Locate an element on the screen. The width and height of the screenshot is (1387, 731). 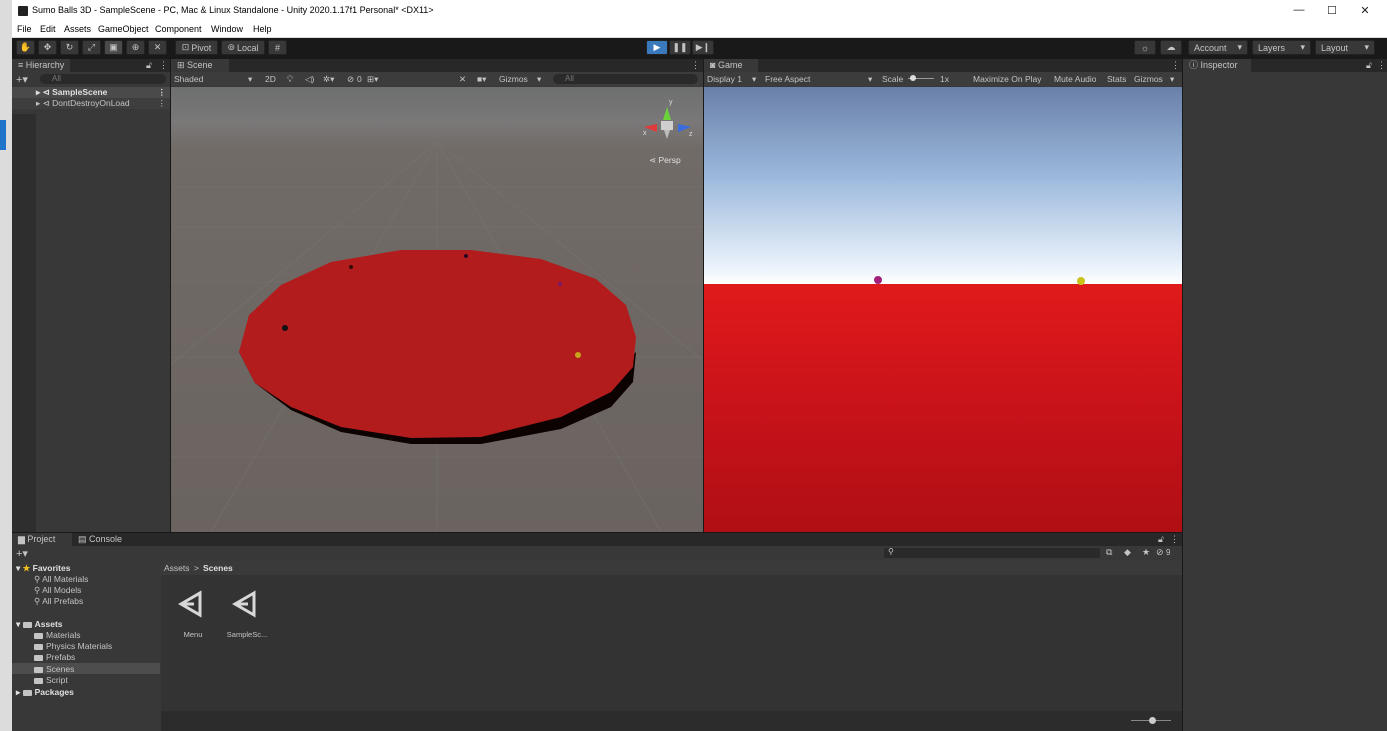
menu-component: Component is located at coordinates (178, 29).